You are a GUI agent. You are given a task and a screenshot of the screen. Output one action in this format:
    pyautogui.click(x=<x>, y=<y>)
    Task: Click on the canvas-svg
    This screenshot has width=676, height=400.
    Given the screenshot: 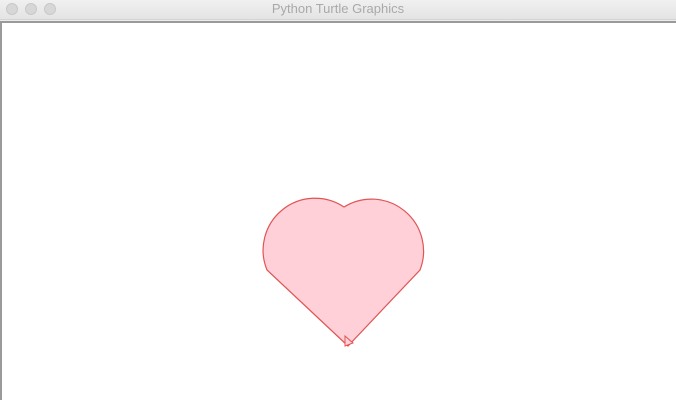 What is the action you would take?
    pyautogui.click(x=343, y=272)
    